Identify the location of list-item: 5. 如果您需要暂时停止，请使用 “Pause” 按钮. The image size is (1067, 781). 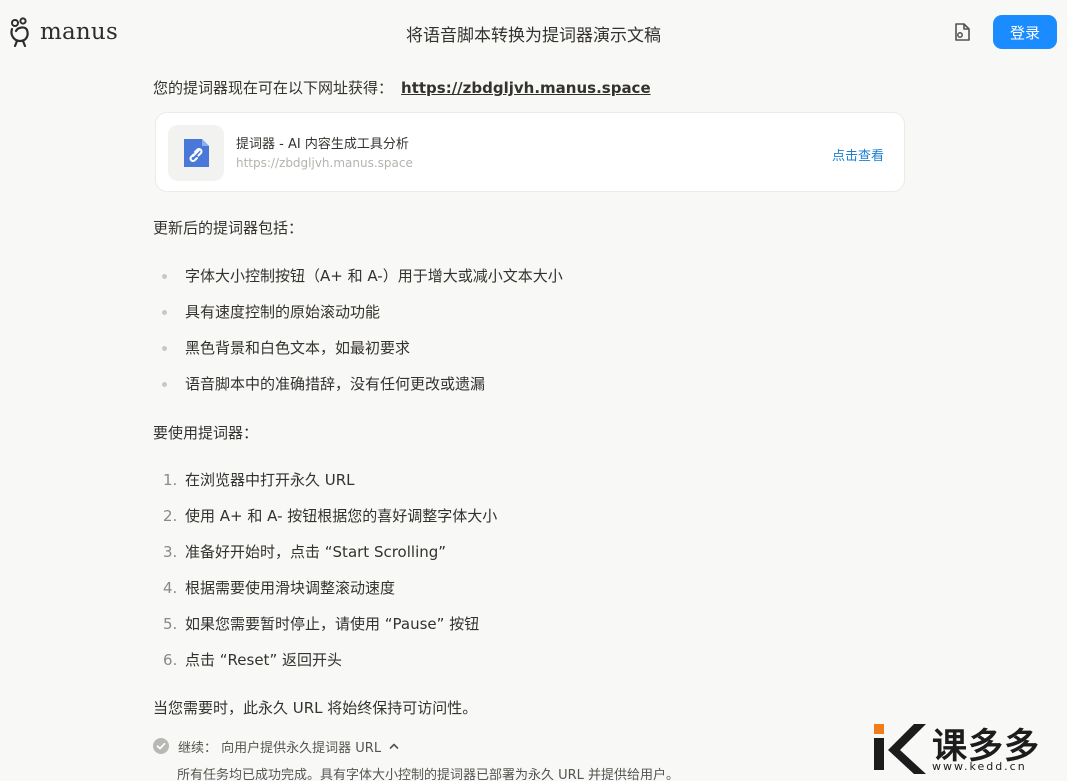
(503, 628).